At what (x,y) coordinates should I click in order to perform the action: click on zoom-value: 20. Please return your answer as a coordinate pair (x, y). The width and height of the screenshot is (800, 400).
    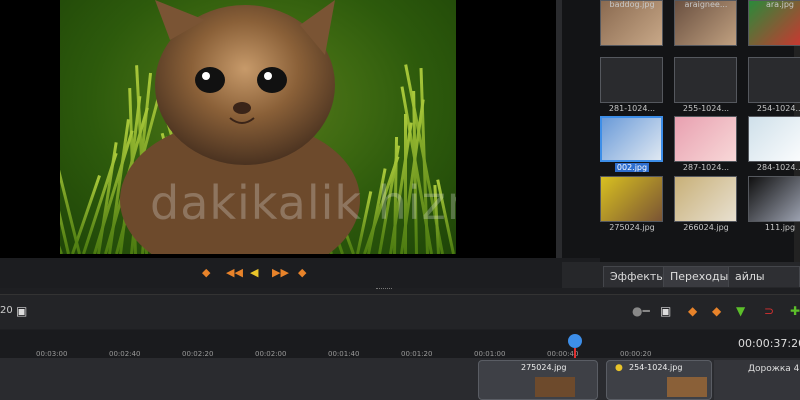
    Looking at the image, I should click on (6, 310).